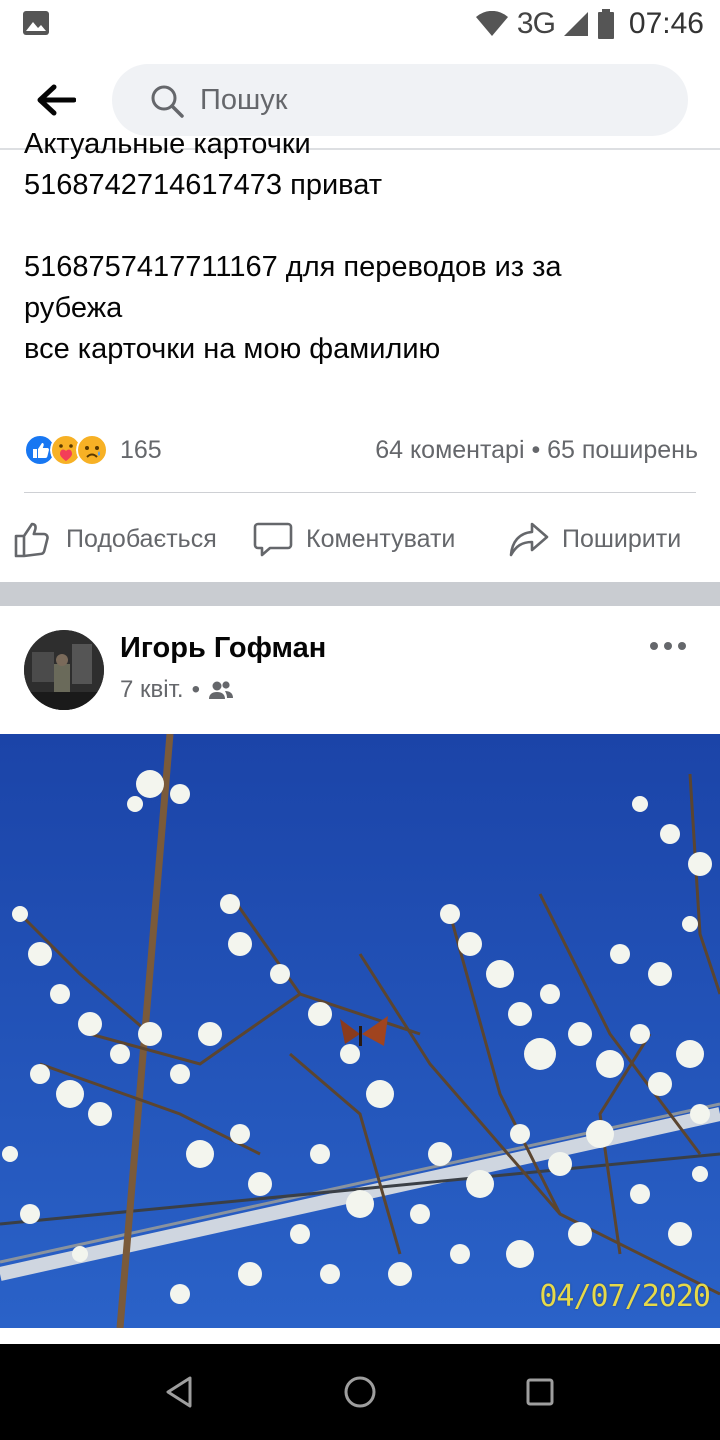  What do you see at coordinates (66, 450) in the screenshot?
I see `reaction-icons` at bounding box center [66, 450].